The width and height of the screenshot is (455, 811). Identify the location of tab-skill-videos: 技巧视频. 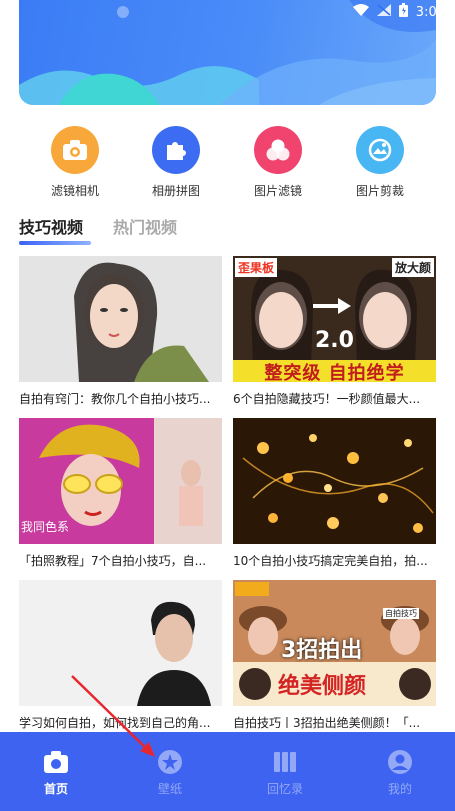
(51, 226).